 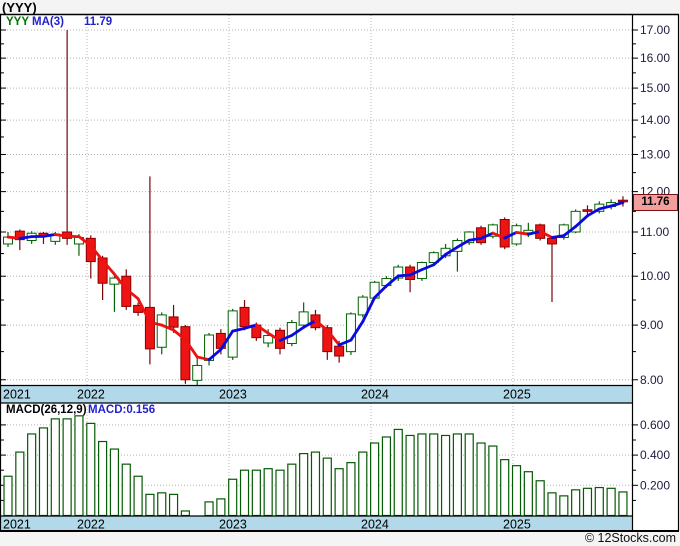 What do you see at coordinates (46, 410) in the screenshot?
I see `macd-legend-label: MACD(26,12,9)` at bounding box center [46, 410].